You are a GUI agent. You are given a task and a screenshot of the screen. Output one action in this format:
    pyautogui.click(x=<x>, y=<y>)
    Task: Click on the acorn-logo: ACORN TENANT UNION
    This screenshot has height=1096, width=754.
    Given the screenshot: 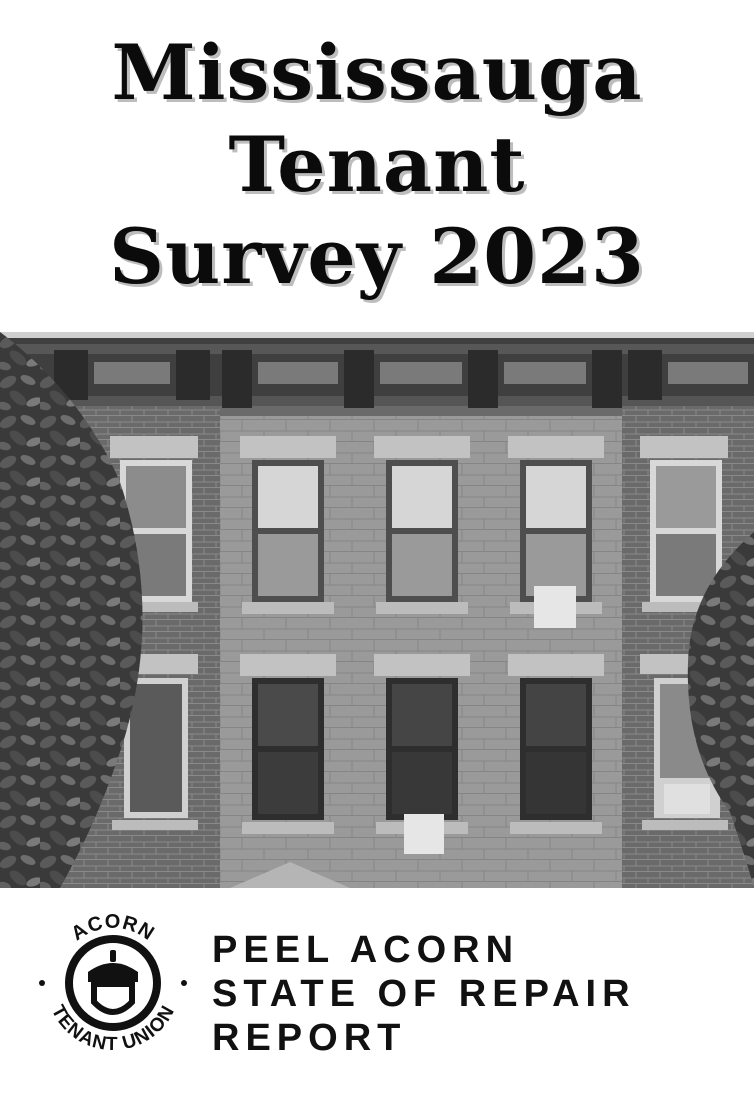 What is the action you would take?
    pyautogui.click(x=113, y=983)
    